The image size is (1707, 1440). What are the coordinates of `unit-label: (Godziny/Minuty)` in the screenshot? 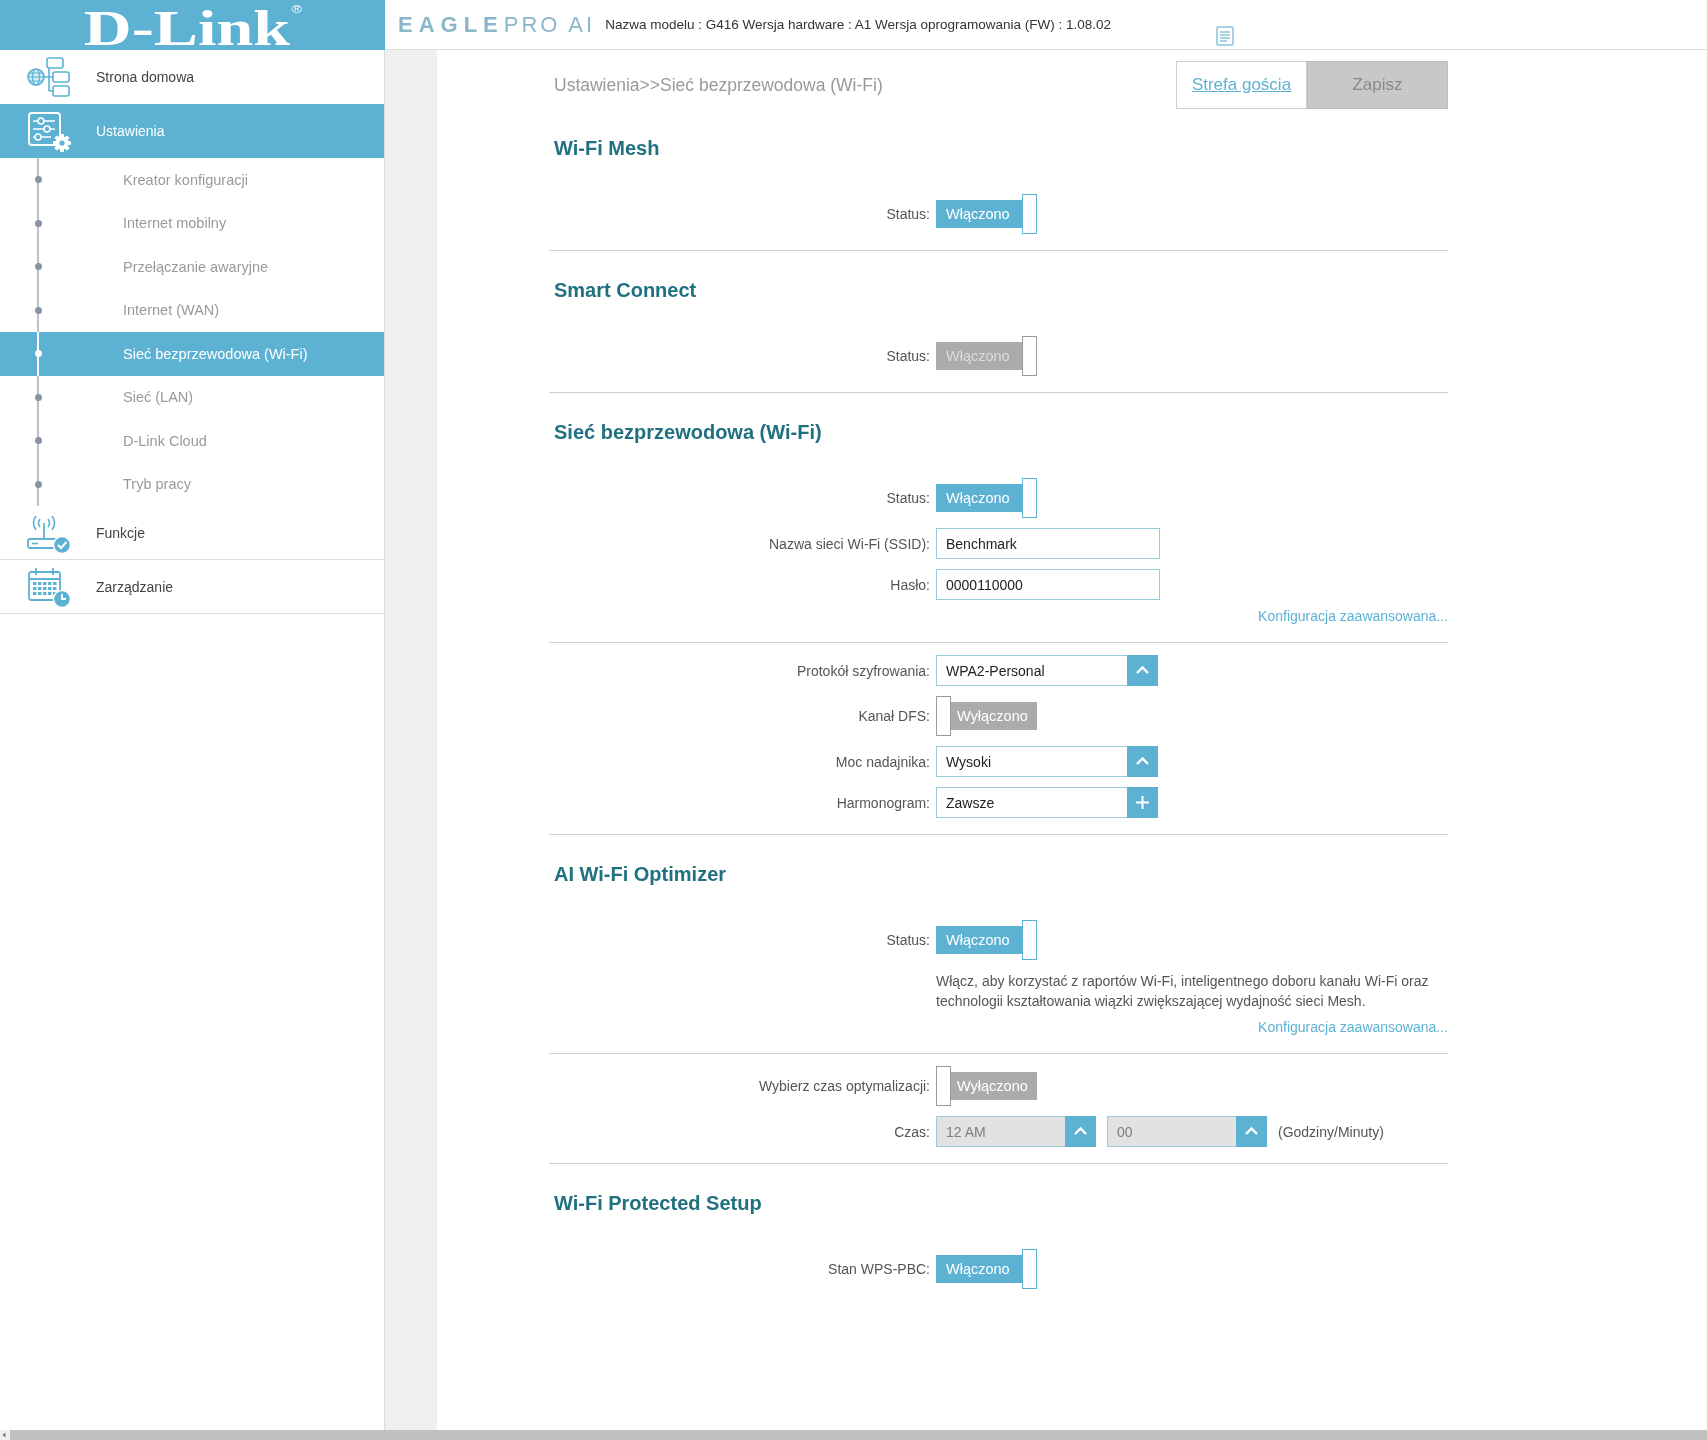 It's located at (1331, 1131).